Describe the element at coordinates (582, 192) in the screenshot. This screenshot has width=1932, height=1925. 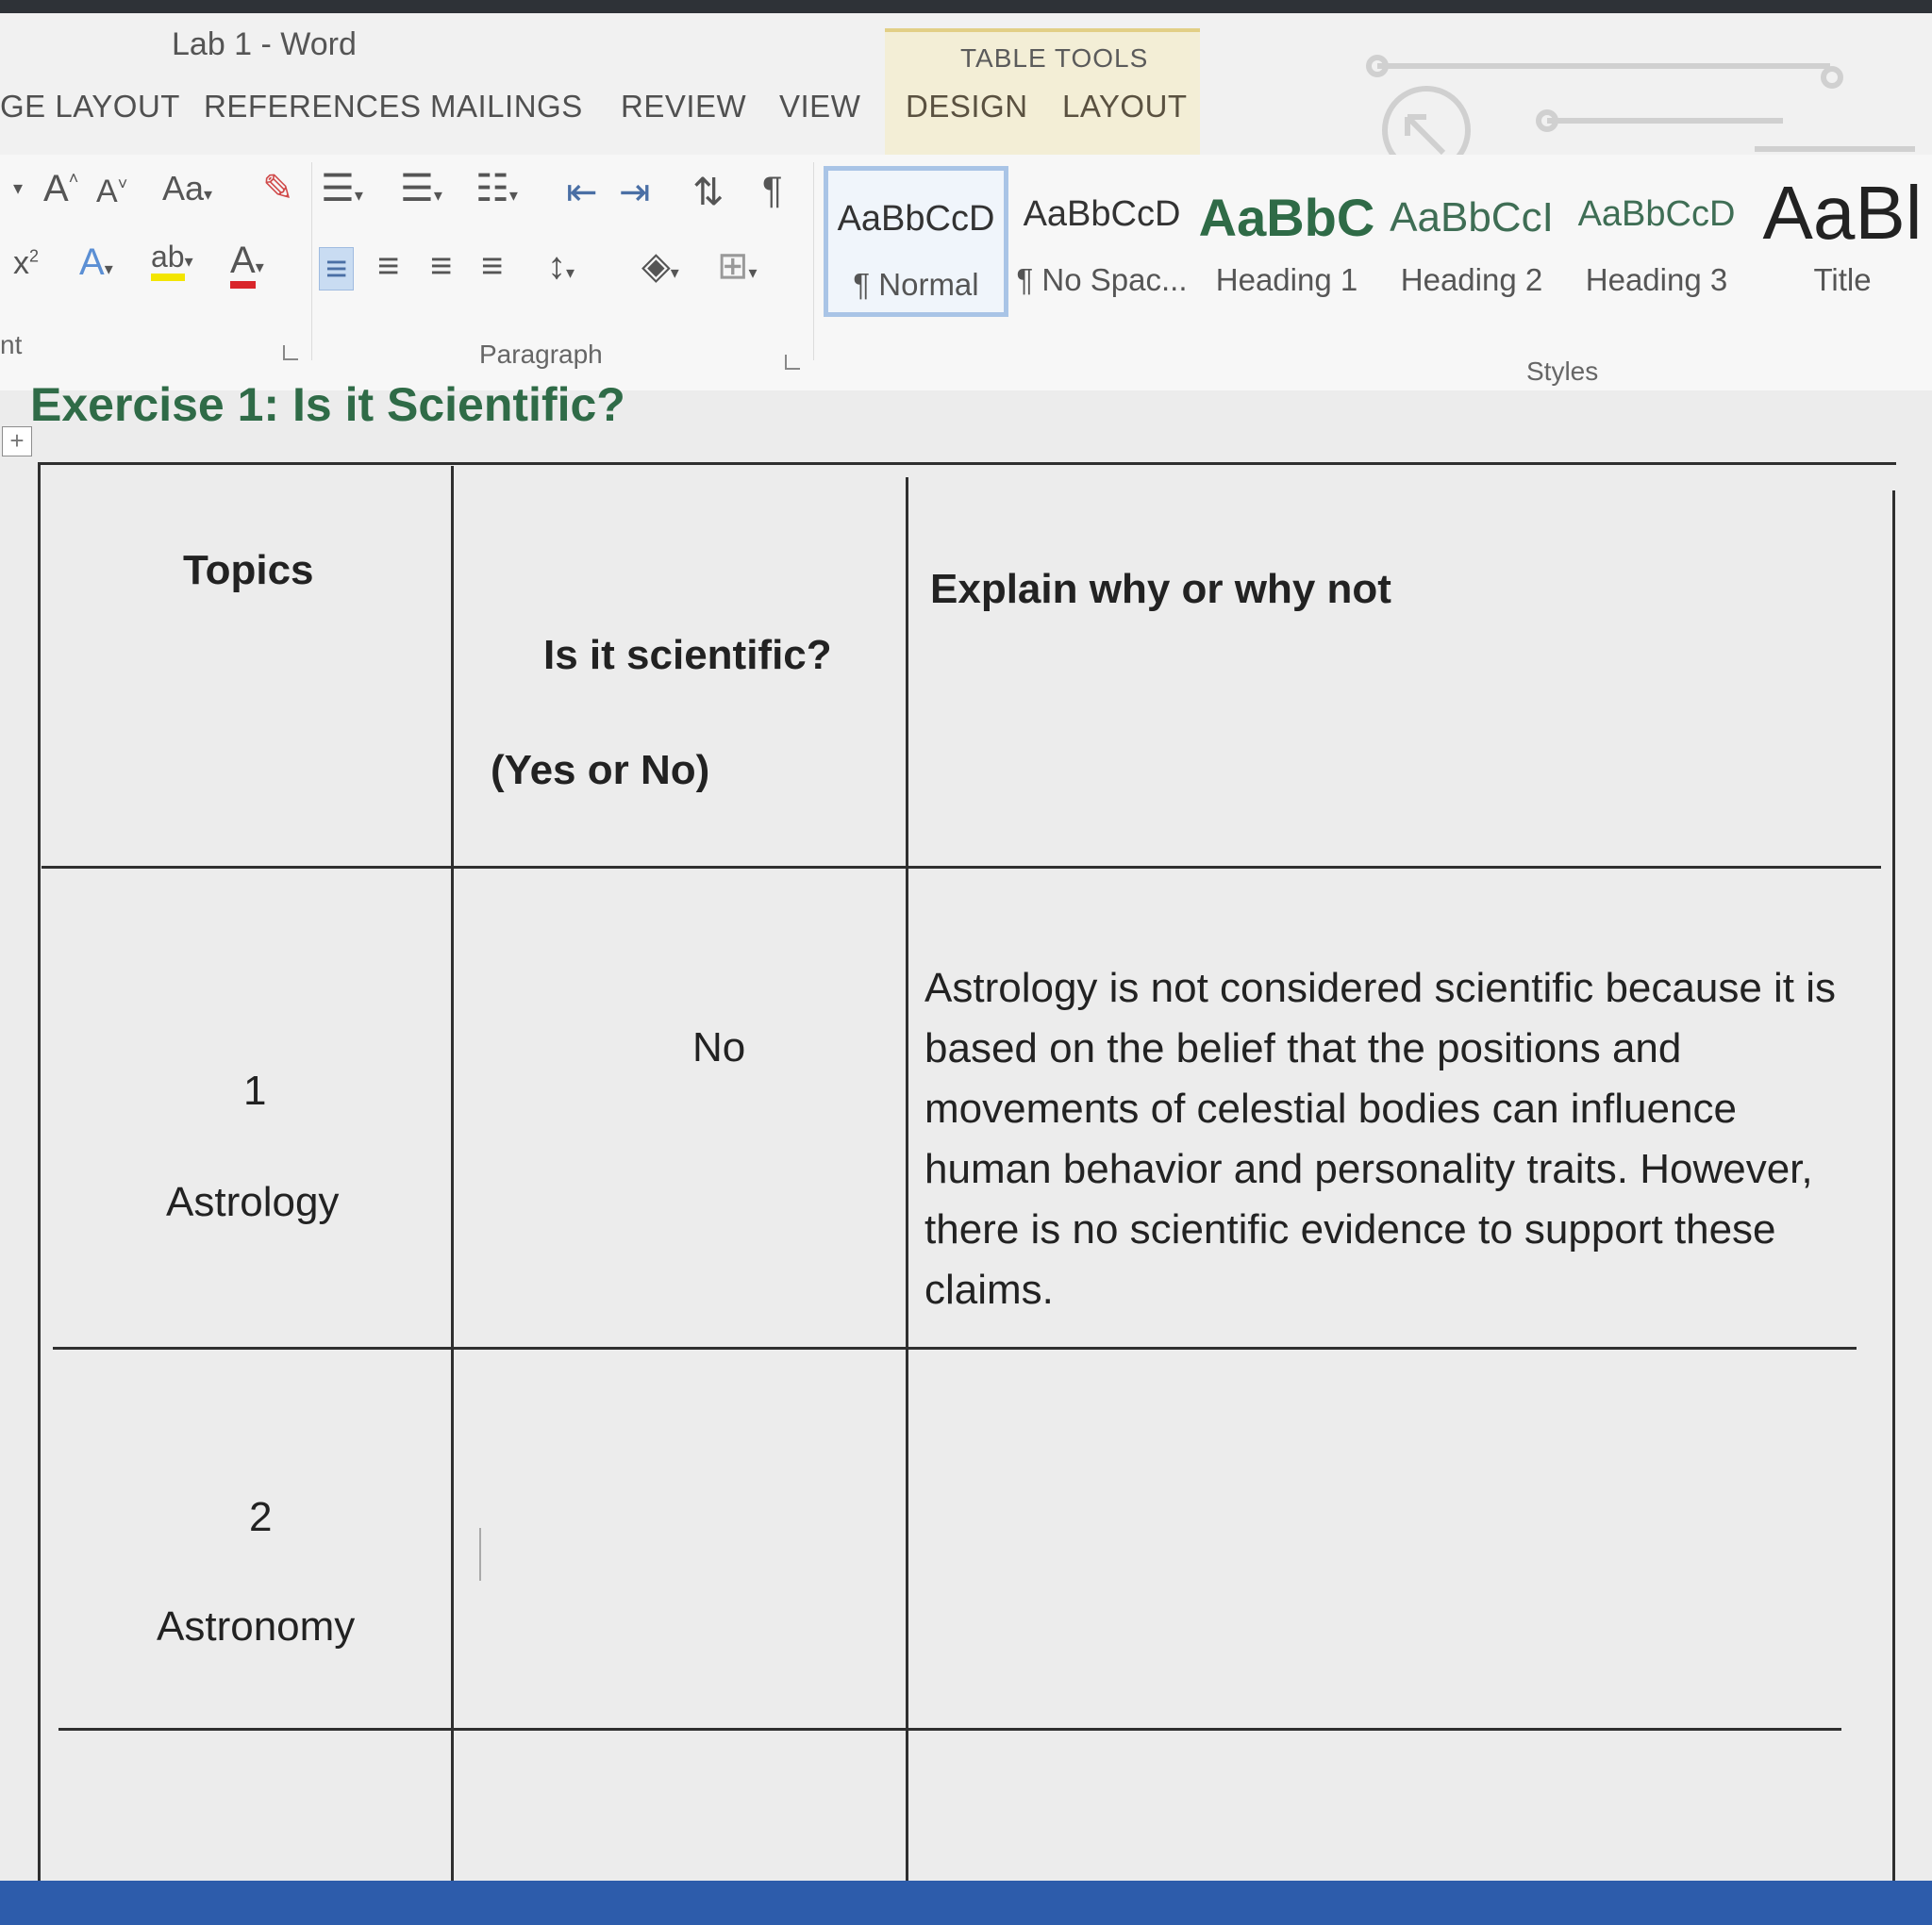
I see `decrease-indent-icon: ⇤` at that location.